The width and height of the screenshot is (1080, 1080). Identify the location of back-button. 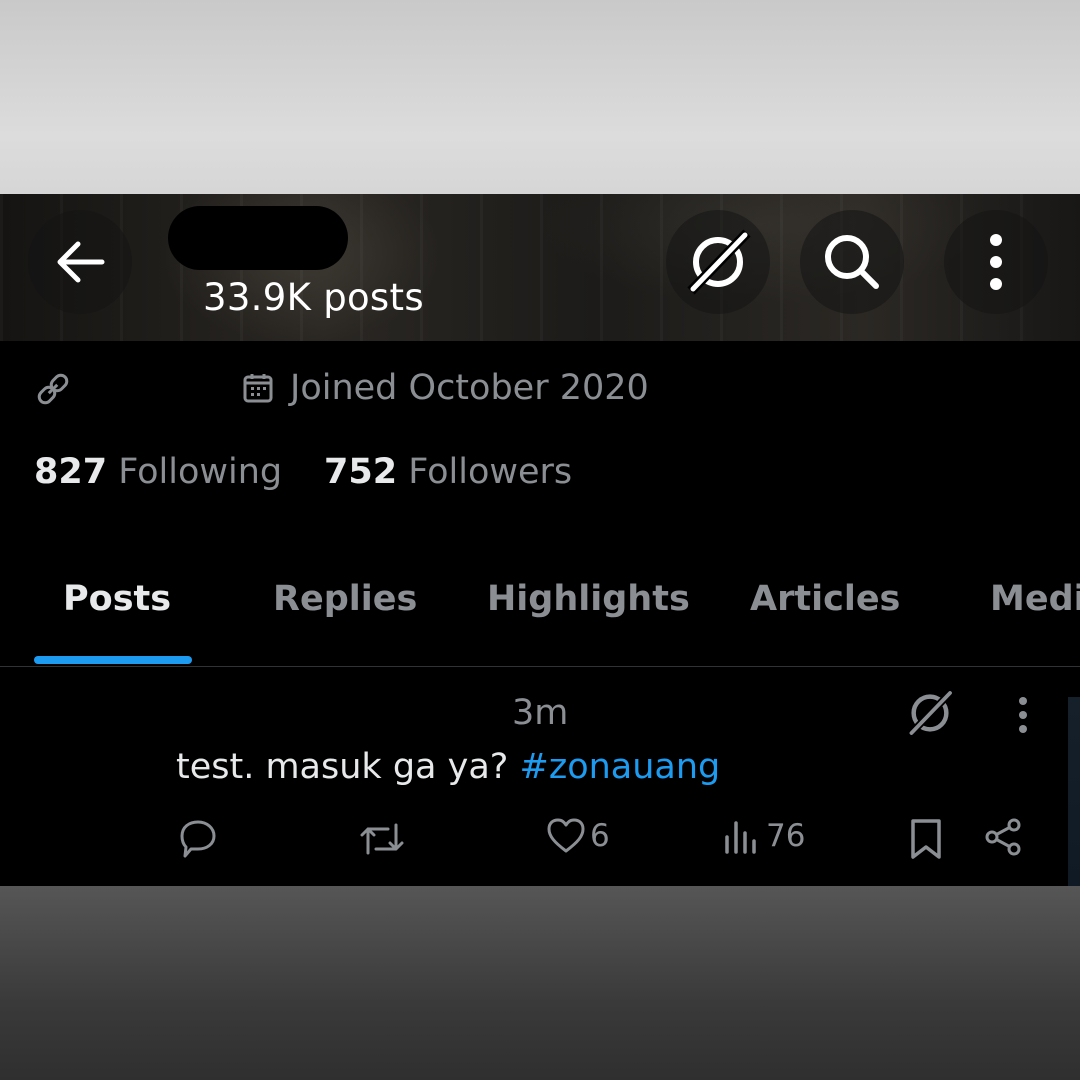
(80, 262).